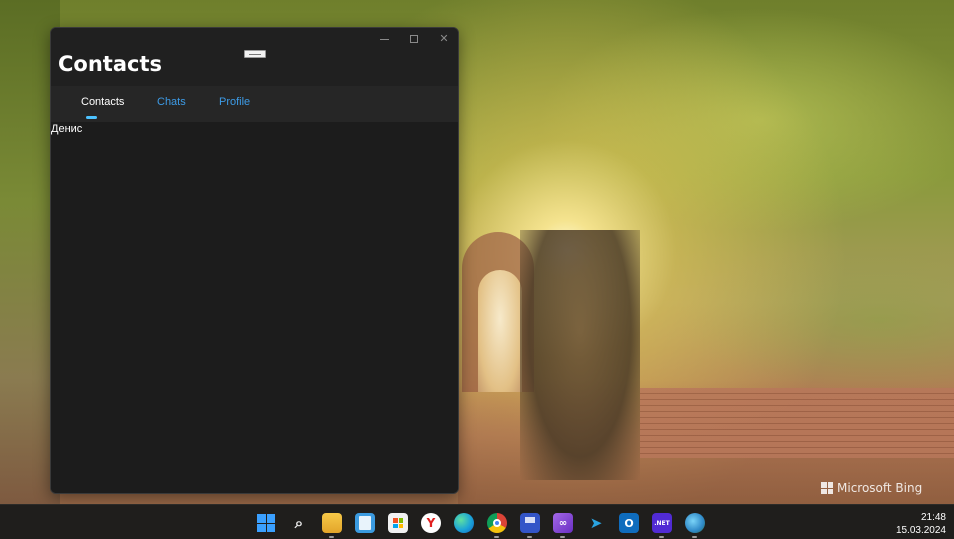 The height and width of the screenshot is (539, 954). I want to click on minimize-button, so click(384, 39).